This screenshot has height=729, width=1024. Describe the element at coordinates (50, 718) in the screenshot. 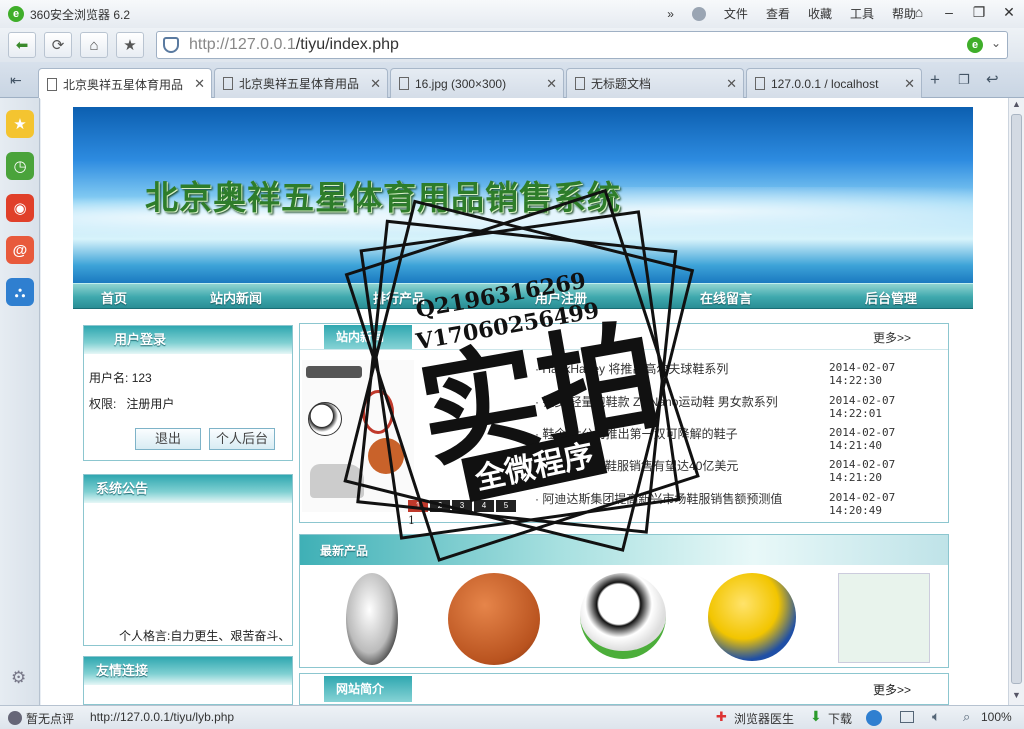

I see `rating-text: 暂无点评` at that location.